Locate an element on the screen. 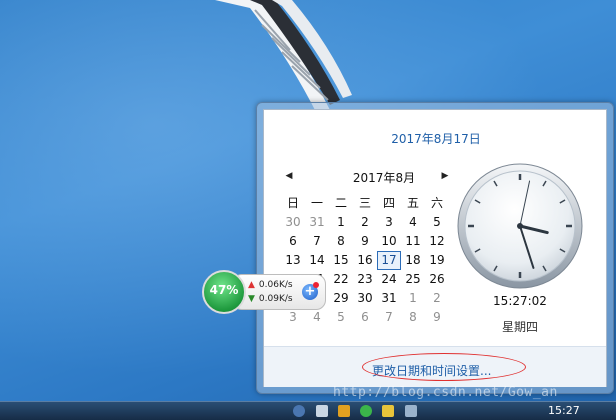 Image resolution: width=616 pixels, height=420 pixels. download-speed: 0.09K/s is located at coordinates (275, 299).